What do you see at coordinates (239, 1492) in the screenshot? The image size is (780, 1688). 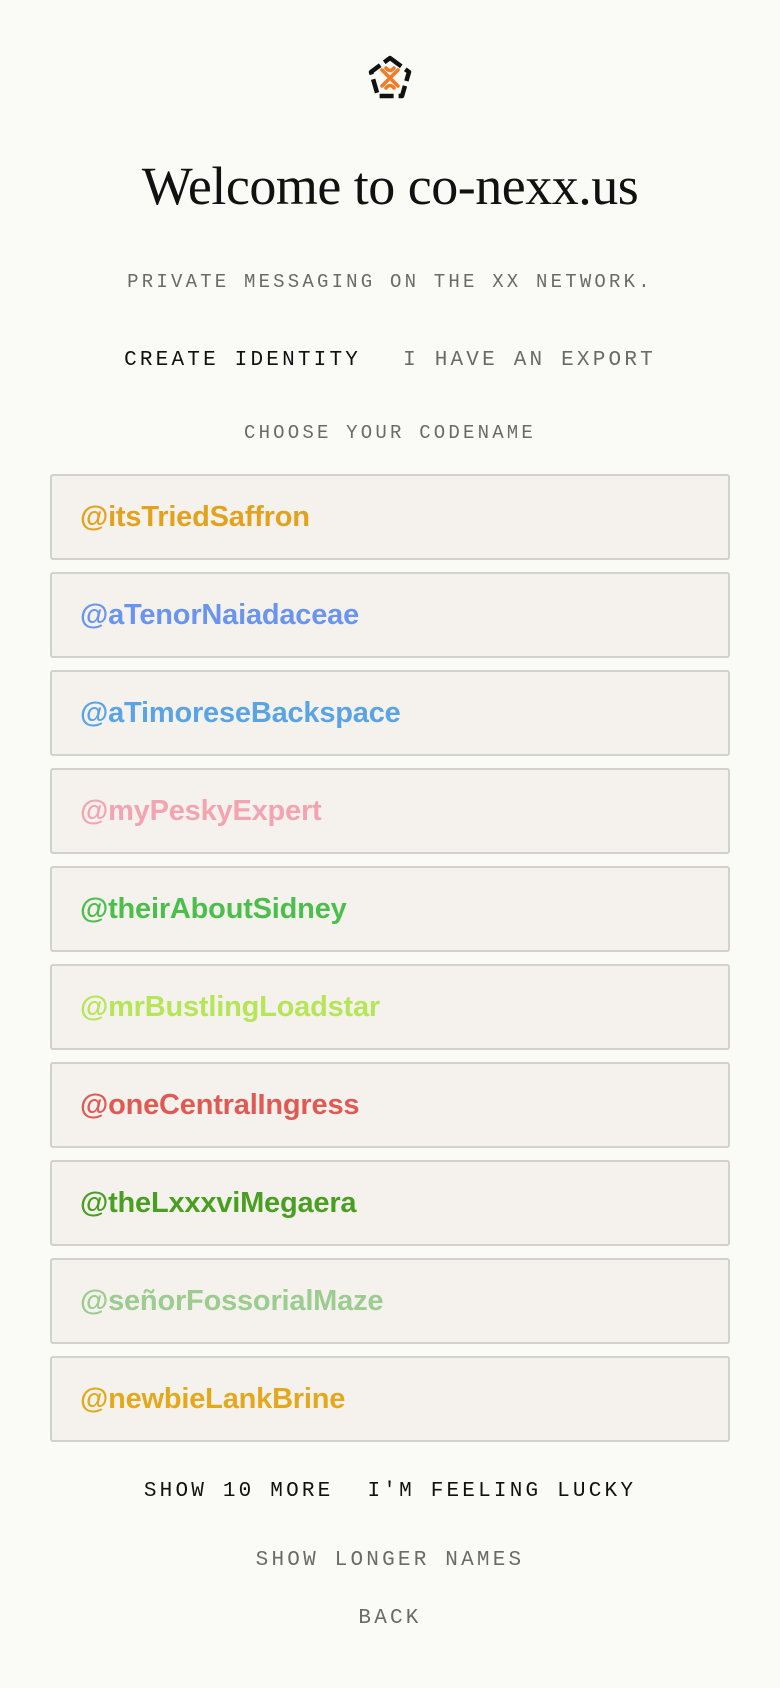 I see `show-10-more-button: SHOW 10 MORE` at bounding box center [239, 1492].